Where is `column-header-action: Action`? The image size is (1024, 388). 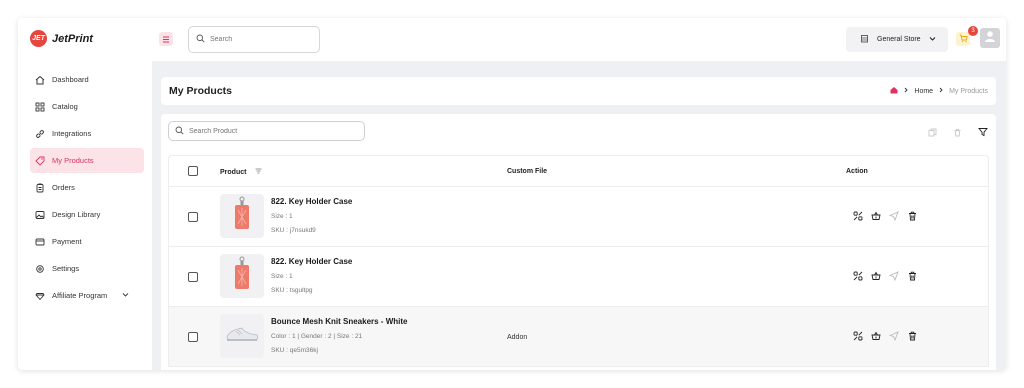
column-header-action: Action is located at coordinates (857, 171).